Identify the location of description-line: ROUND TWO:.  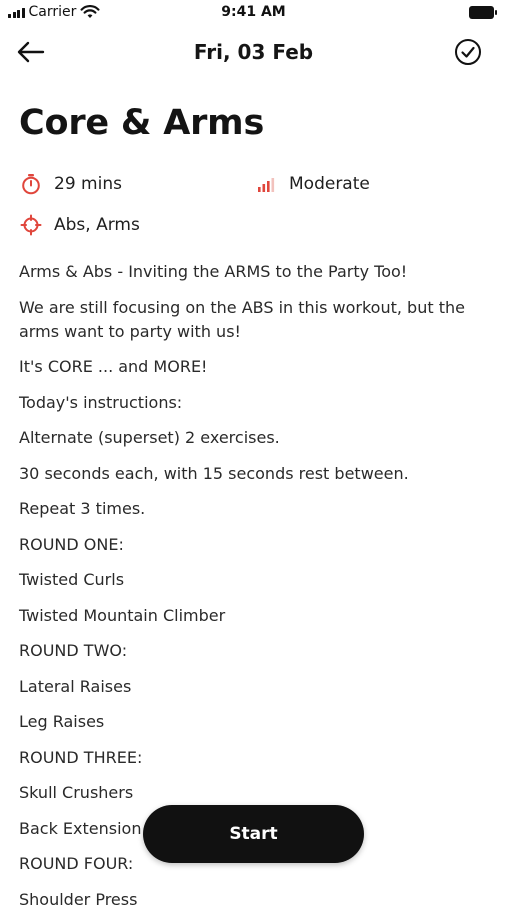
(73, 650).